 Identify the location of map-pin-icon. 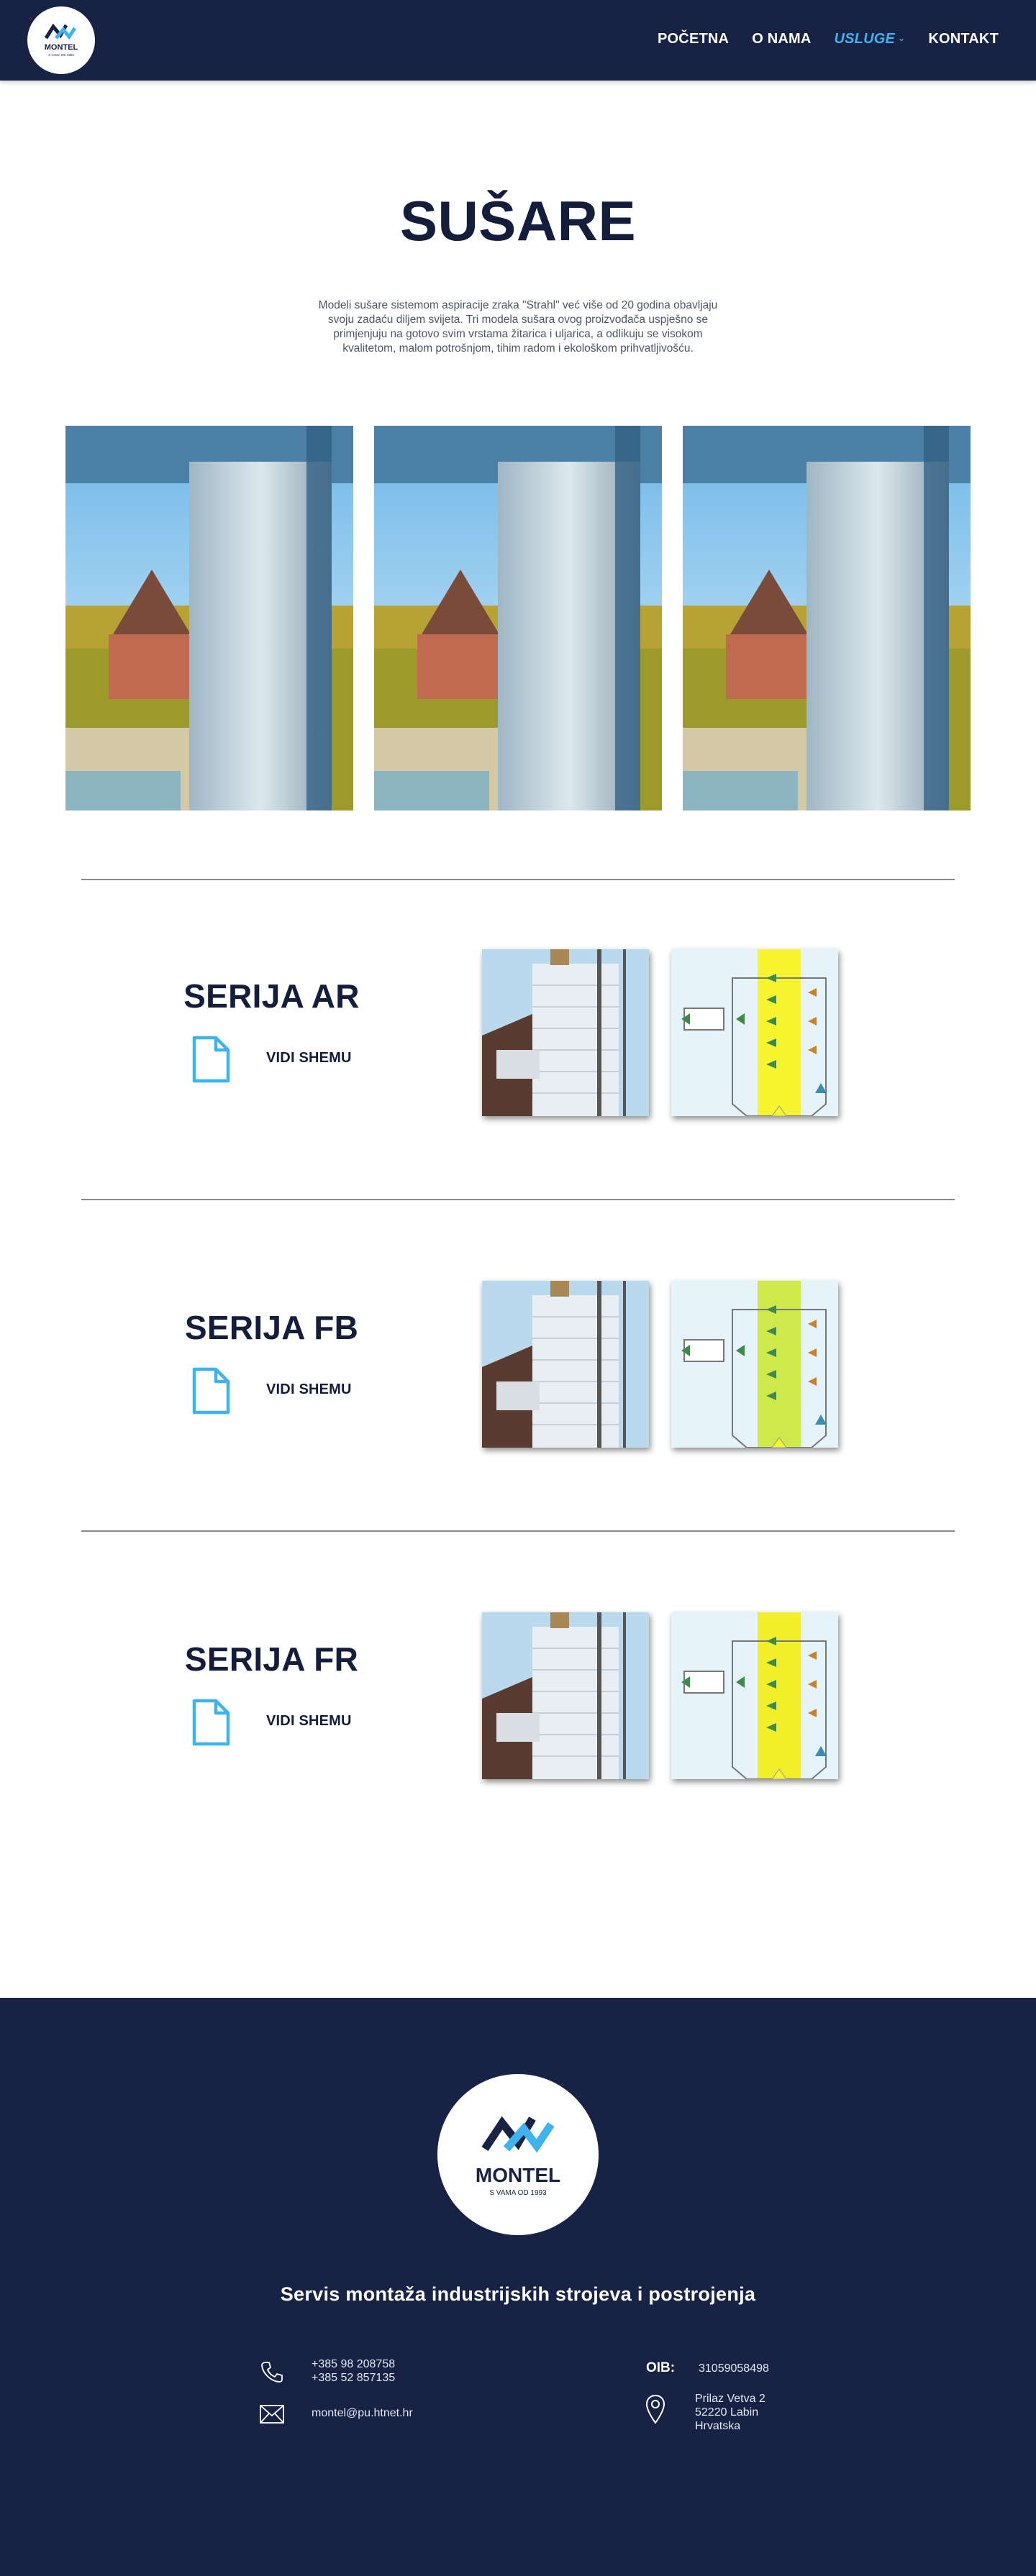
(655, 2409).